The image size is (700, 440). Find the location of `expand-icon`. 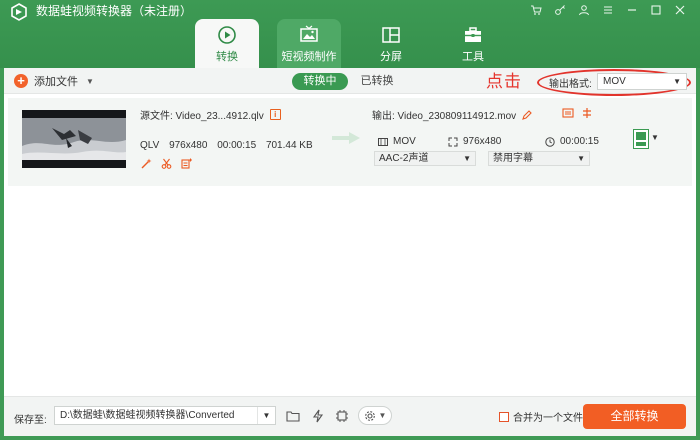

expand-icon is located at coordinates (453, 141).